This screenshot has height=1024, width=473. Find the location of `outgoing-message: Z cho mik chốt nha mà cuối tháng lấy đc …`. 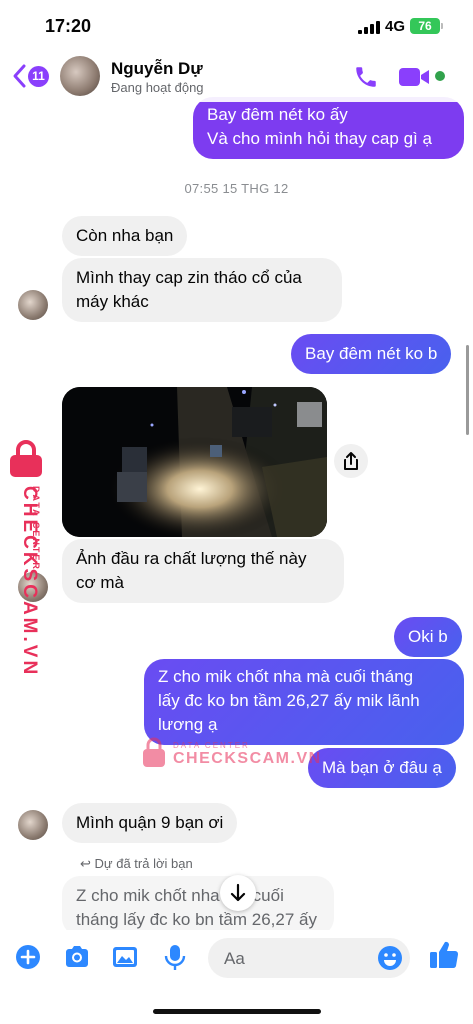

outgoing-message: Z cho mik chốt nha mà cuối tháng lấy đc … is located at coordinates (304, 702).